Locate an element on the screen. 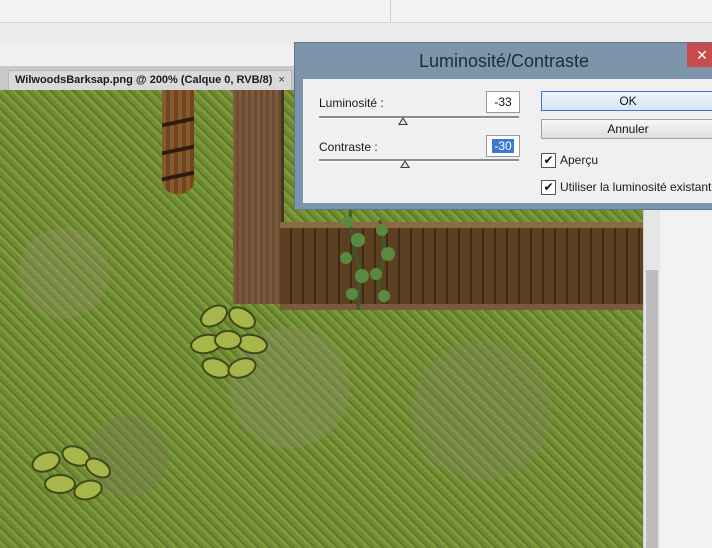  dialog-close-button: ✕ is located at coordinates (699, 55).